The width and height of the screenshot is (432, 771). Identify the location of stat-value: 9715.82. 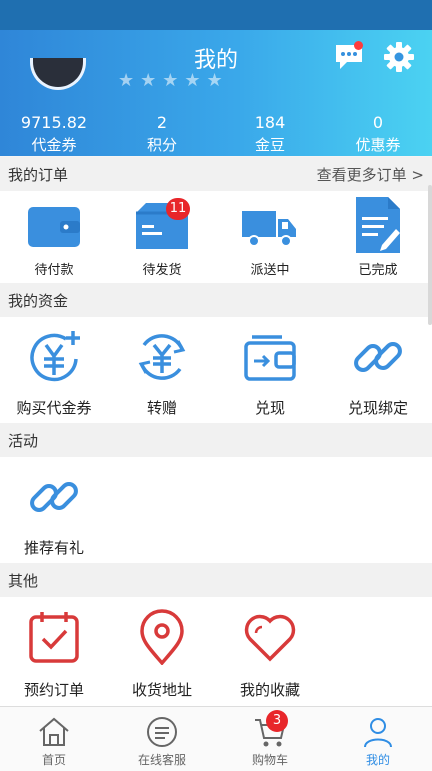
(54, 122).